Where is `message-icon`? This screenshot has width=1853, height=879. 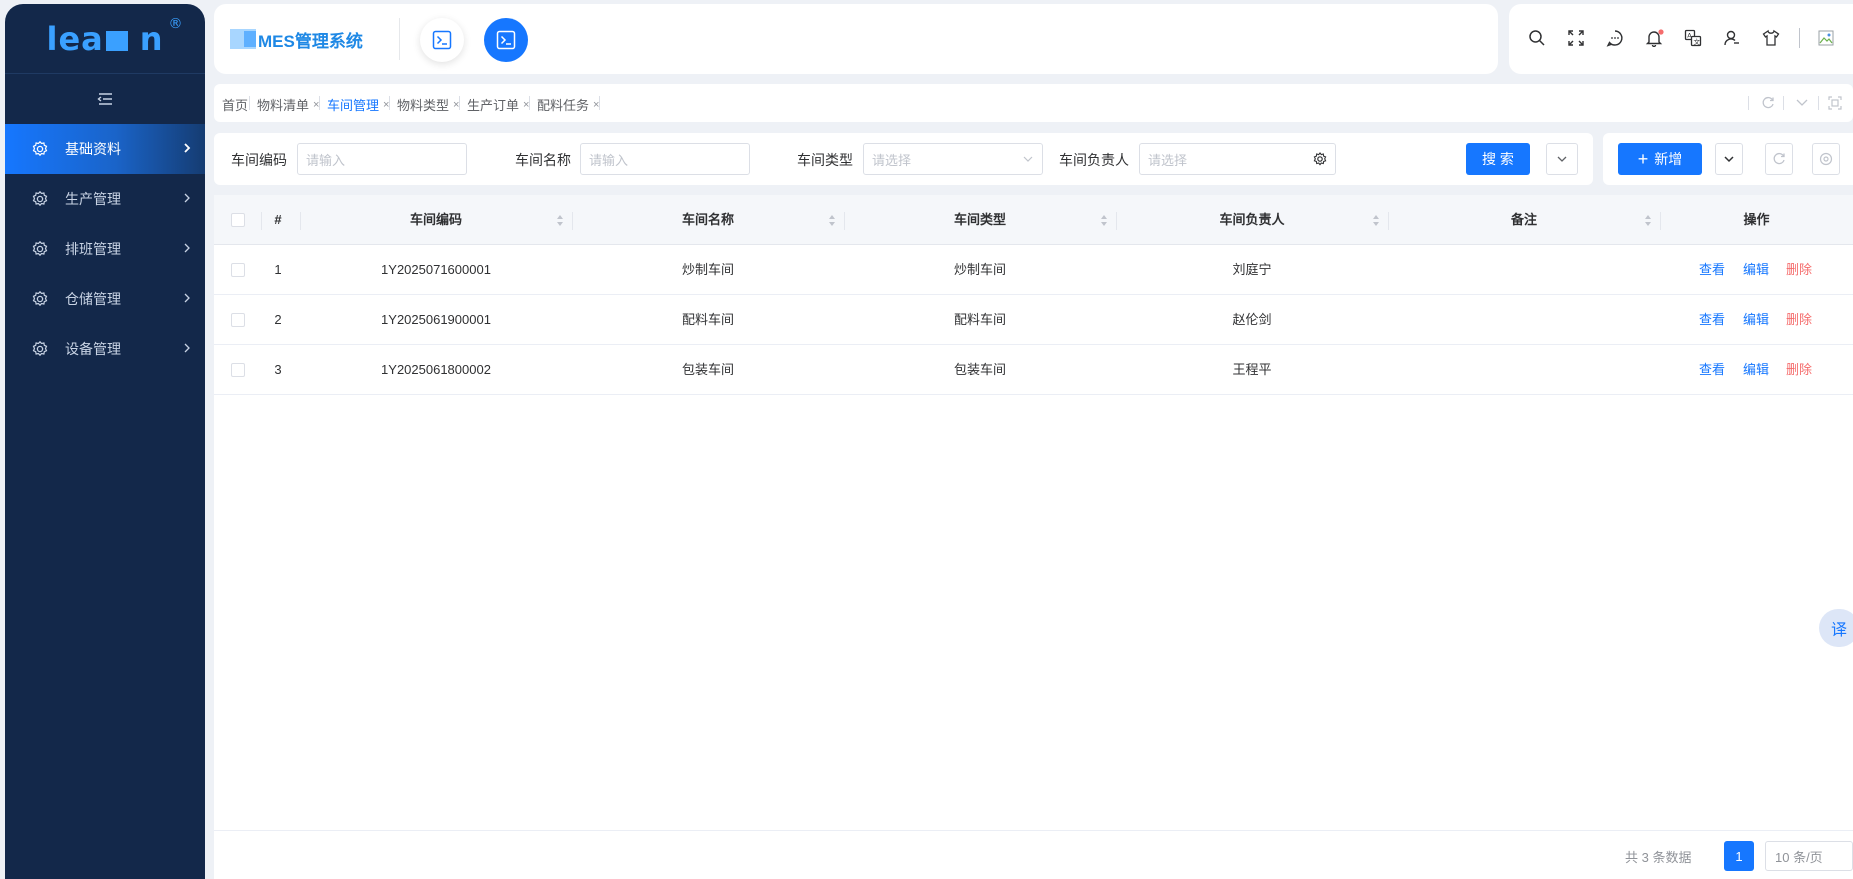 message-icon is located at coordinates (1615, 38).